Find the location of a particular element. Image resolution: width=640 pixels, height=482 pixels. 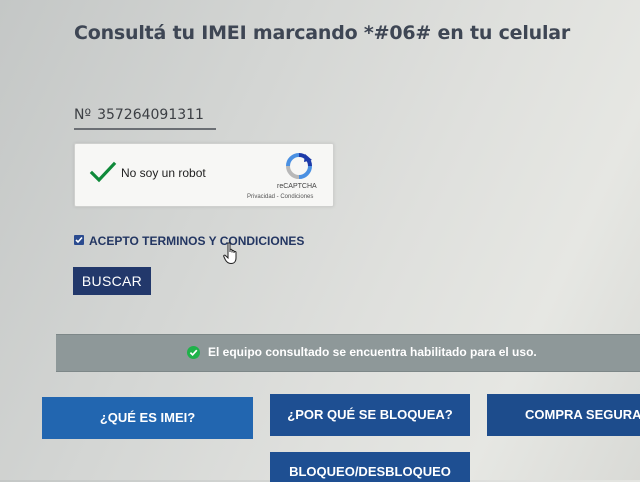

terms-row: ACEPTO TERMINOS Y CONDICIONES is located at coordinates (189, 240).